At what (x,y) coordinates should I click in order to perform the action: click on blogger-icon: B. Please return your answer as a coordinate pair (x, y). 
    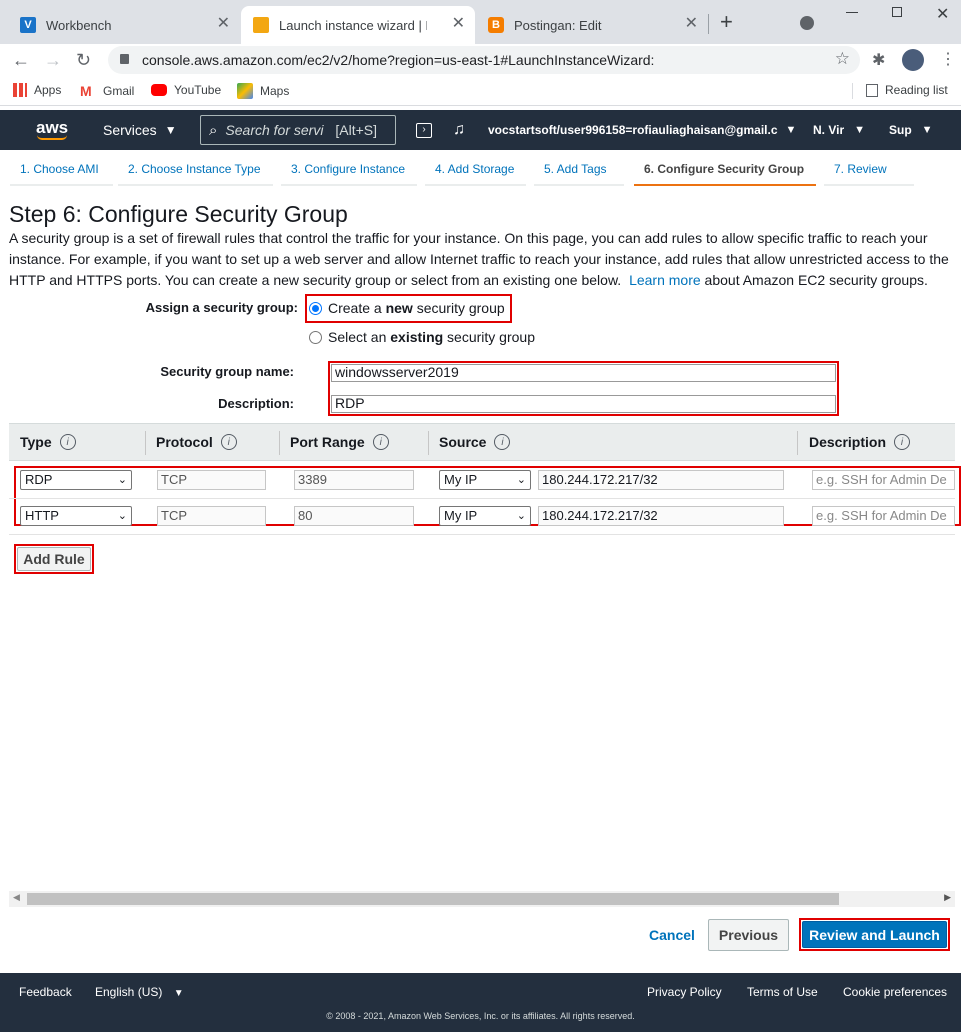
    Looking at the image, I should click on (496, 25).